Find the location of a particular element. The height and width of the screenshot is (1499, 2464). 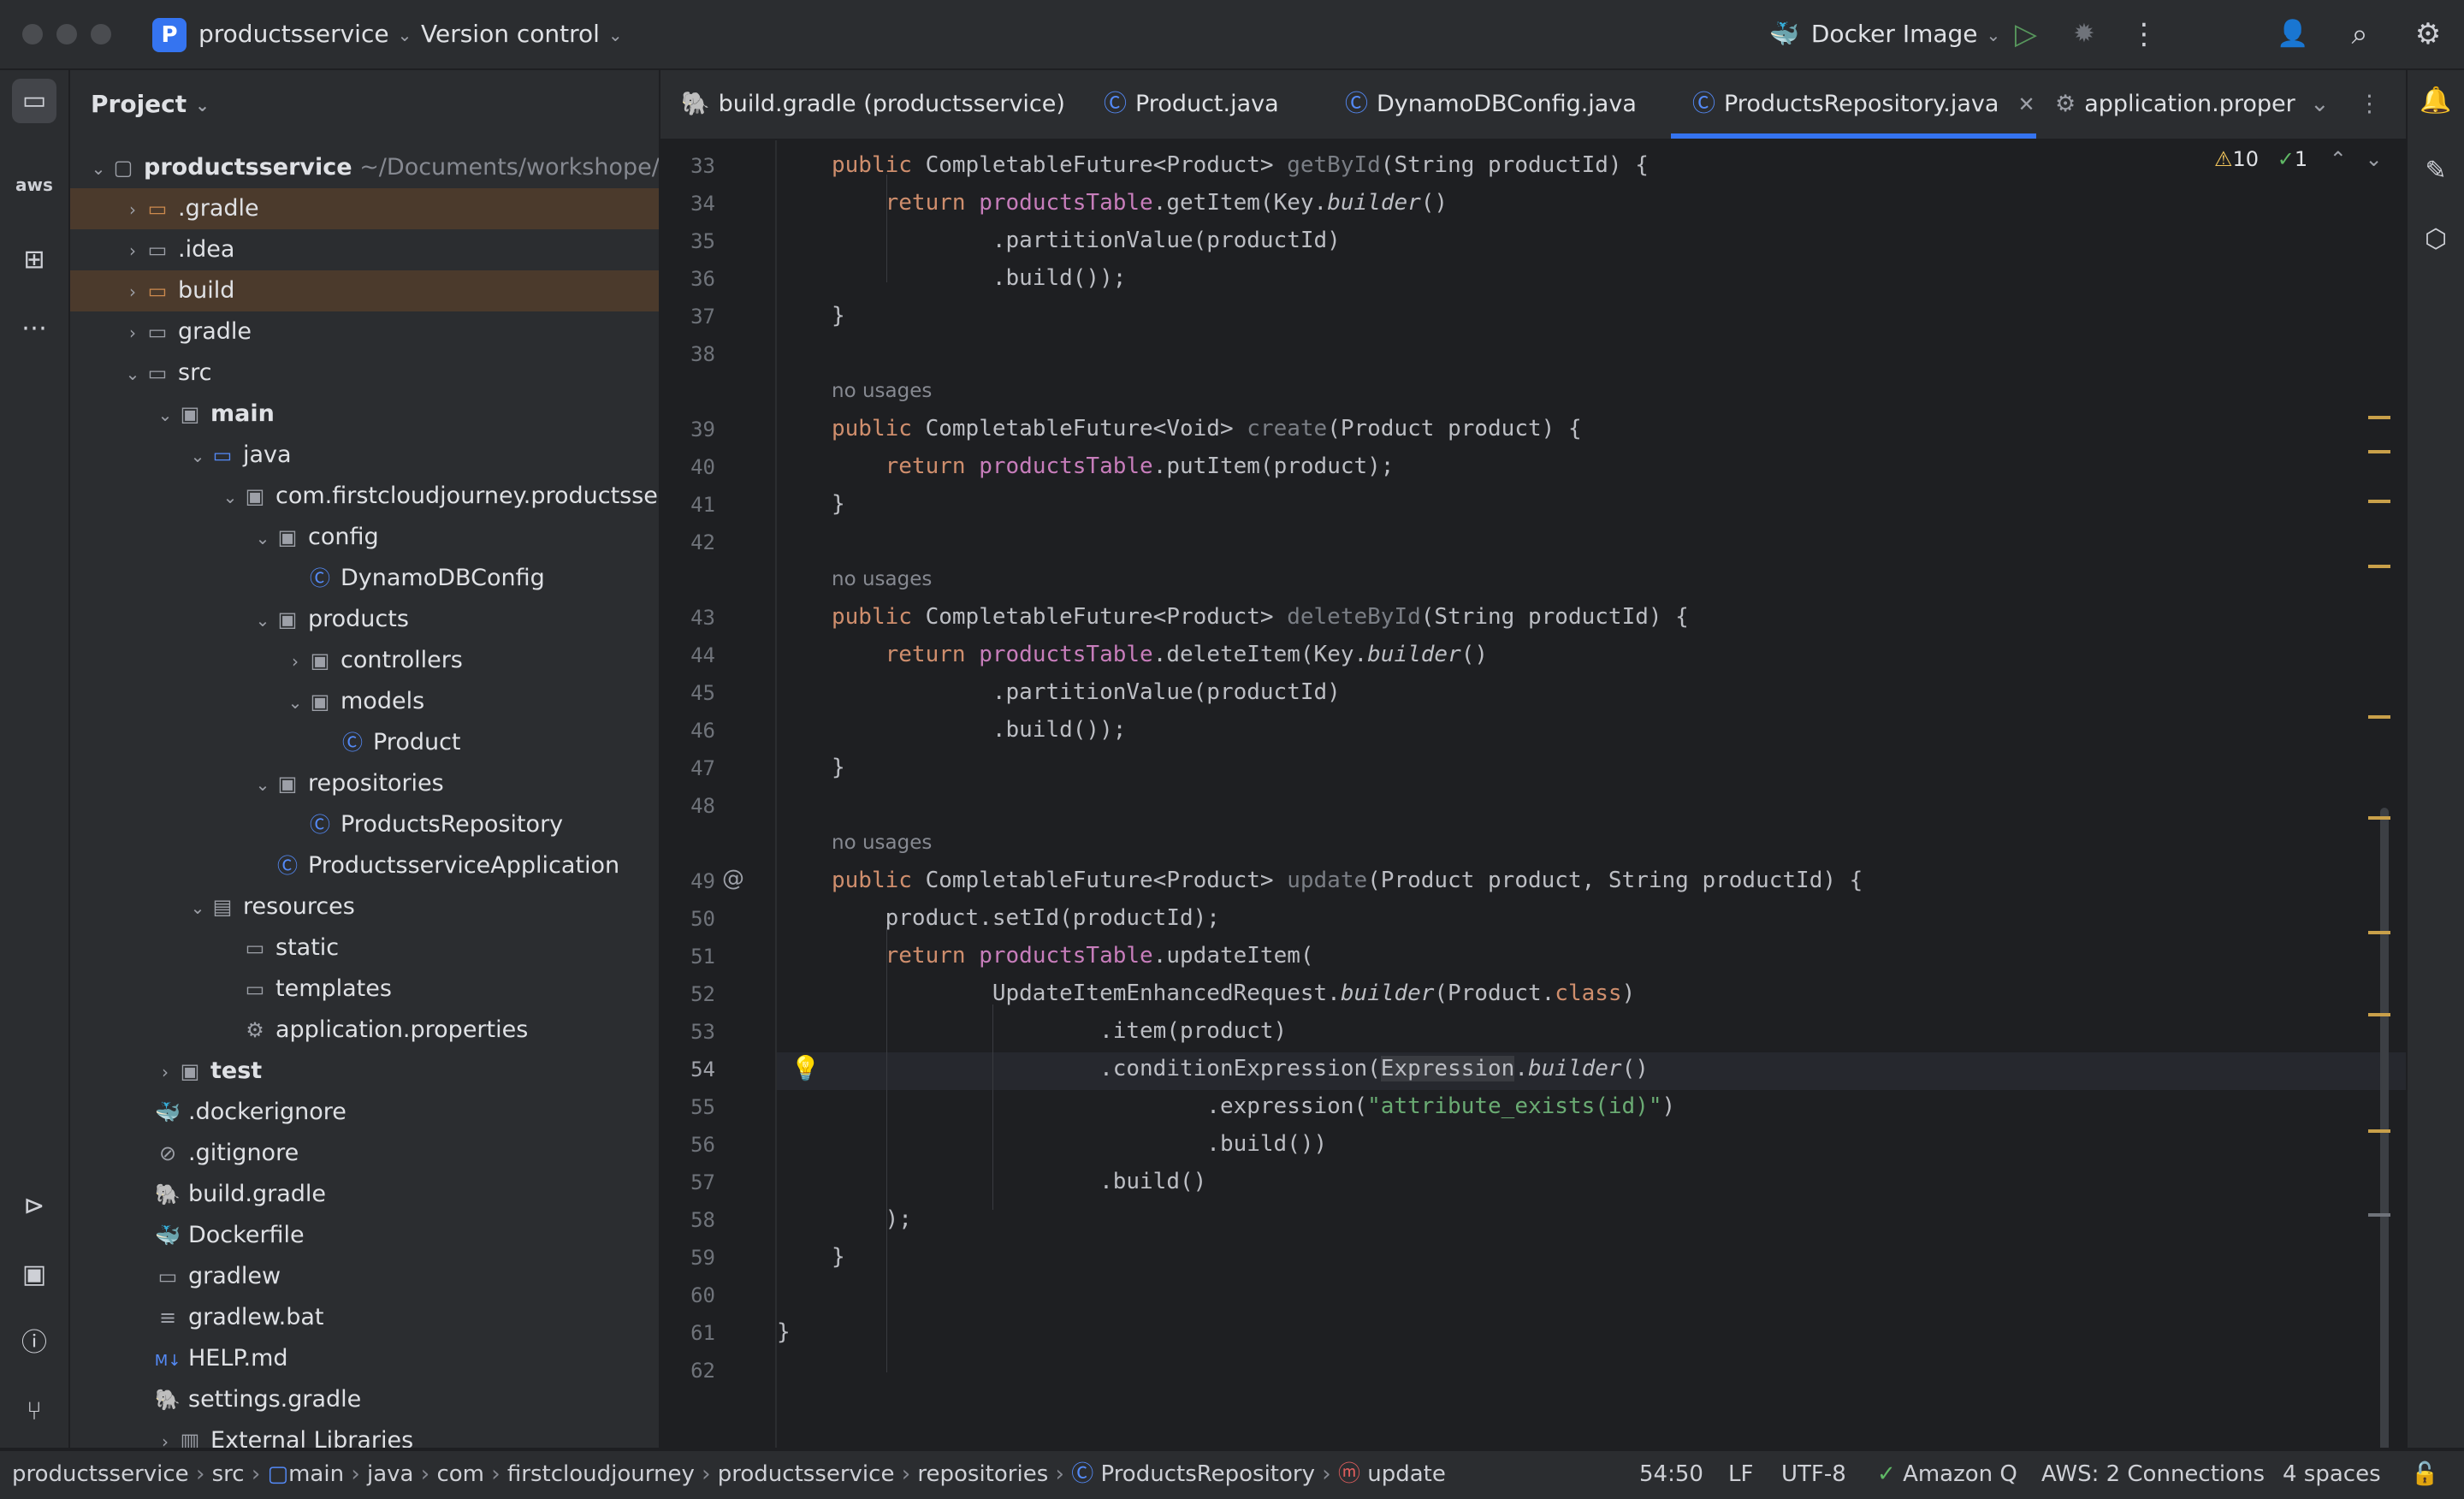

tree-item-gradlew: ▭ gradlew is located at coordinates (364, 1276).